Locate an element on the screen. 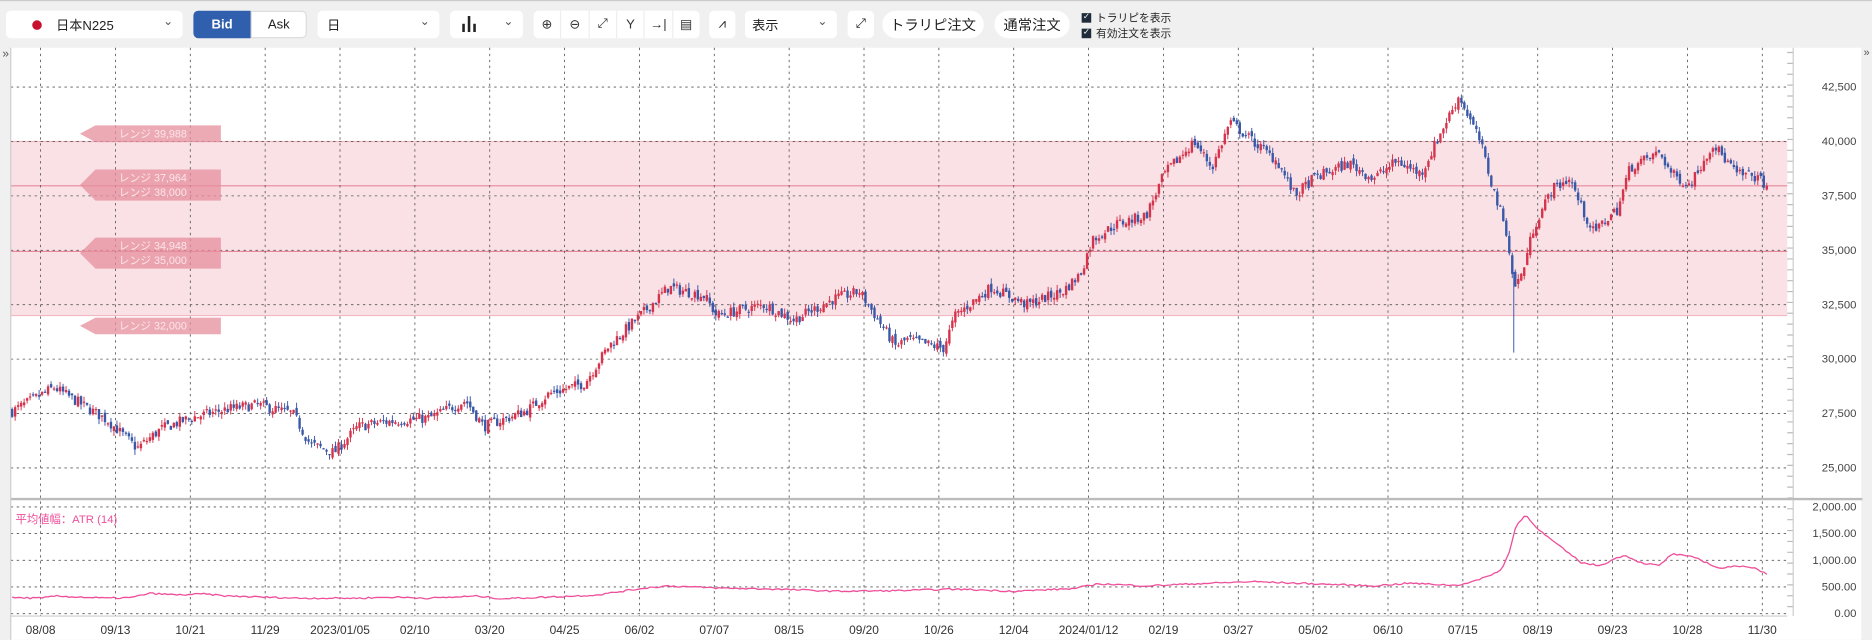  y-tick-label: 27,500 is located at coordinates (1839, 414).